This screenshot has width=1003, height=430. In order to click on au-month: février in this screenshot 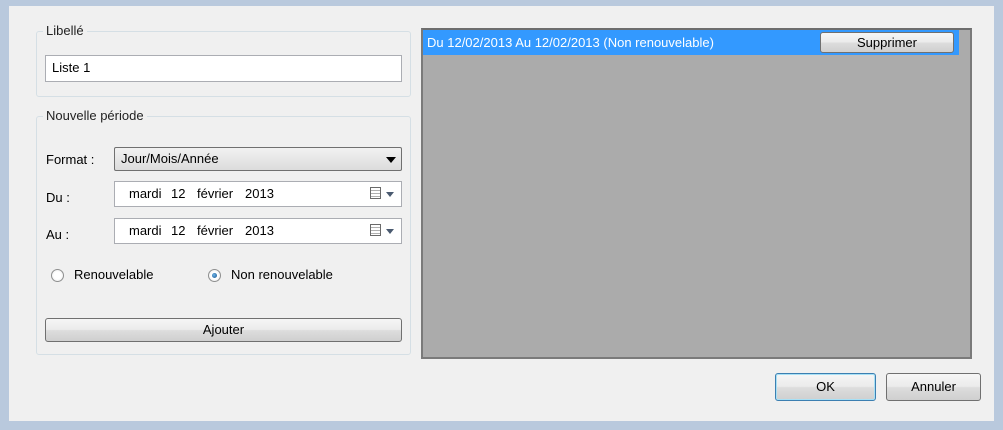, I will do `click(215, 230)`.